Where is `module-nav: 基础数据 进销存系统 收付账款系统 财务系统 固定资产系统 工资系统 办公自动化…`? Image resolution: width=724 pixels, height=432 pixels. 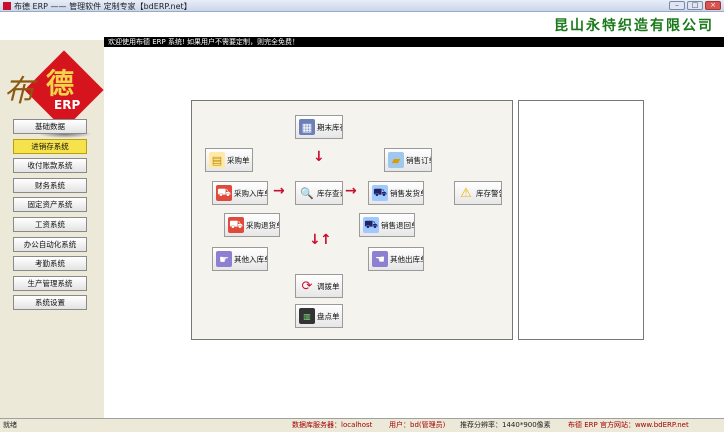 module-nav: 基础数据 进销存系统 收付账款系统 财务系统 固定资产系统 工资系统 办公自动化… is located at coordinates (50, 217).